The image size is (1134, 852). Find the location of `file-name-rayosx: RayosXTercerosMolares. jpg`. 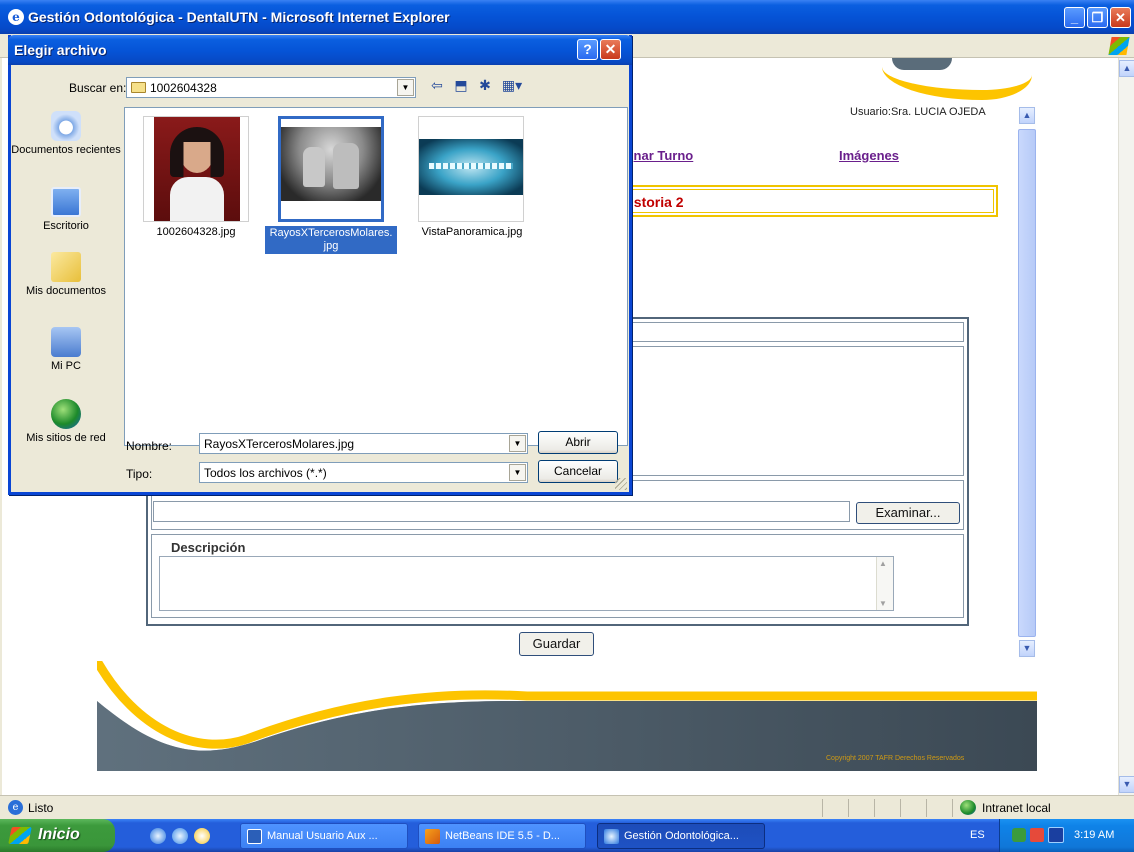

file-name-rayosx: RayosXTercerosMolares. jpg is located at coordinates (331, 240).